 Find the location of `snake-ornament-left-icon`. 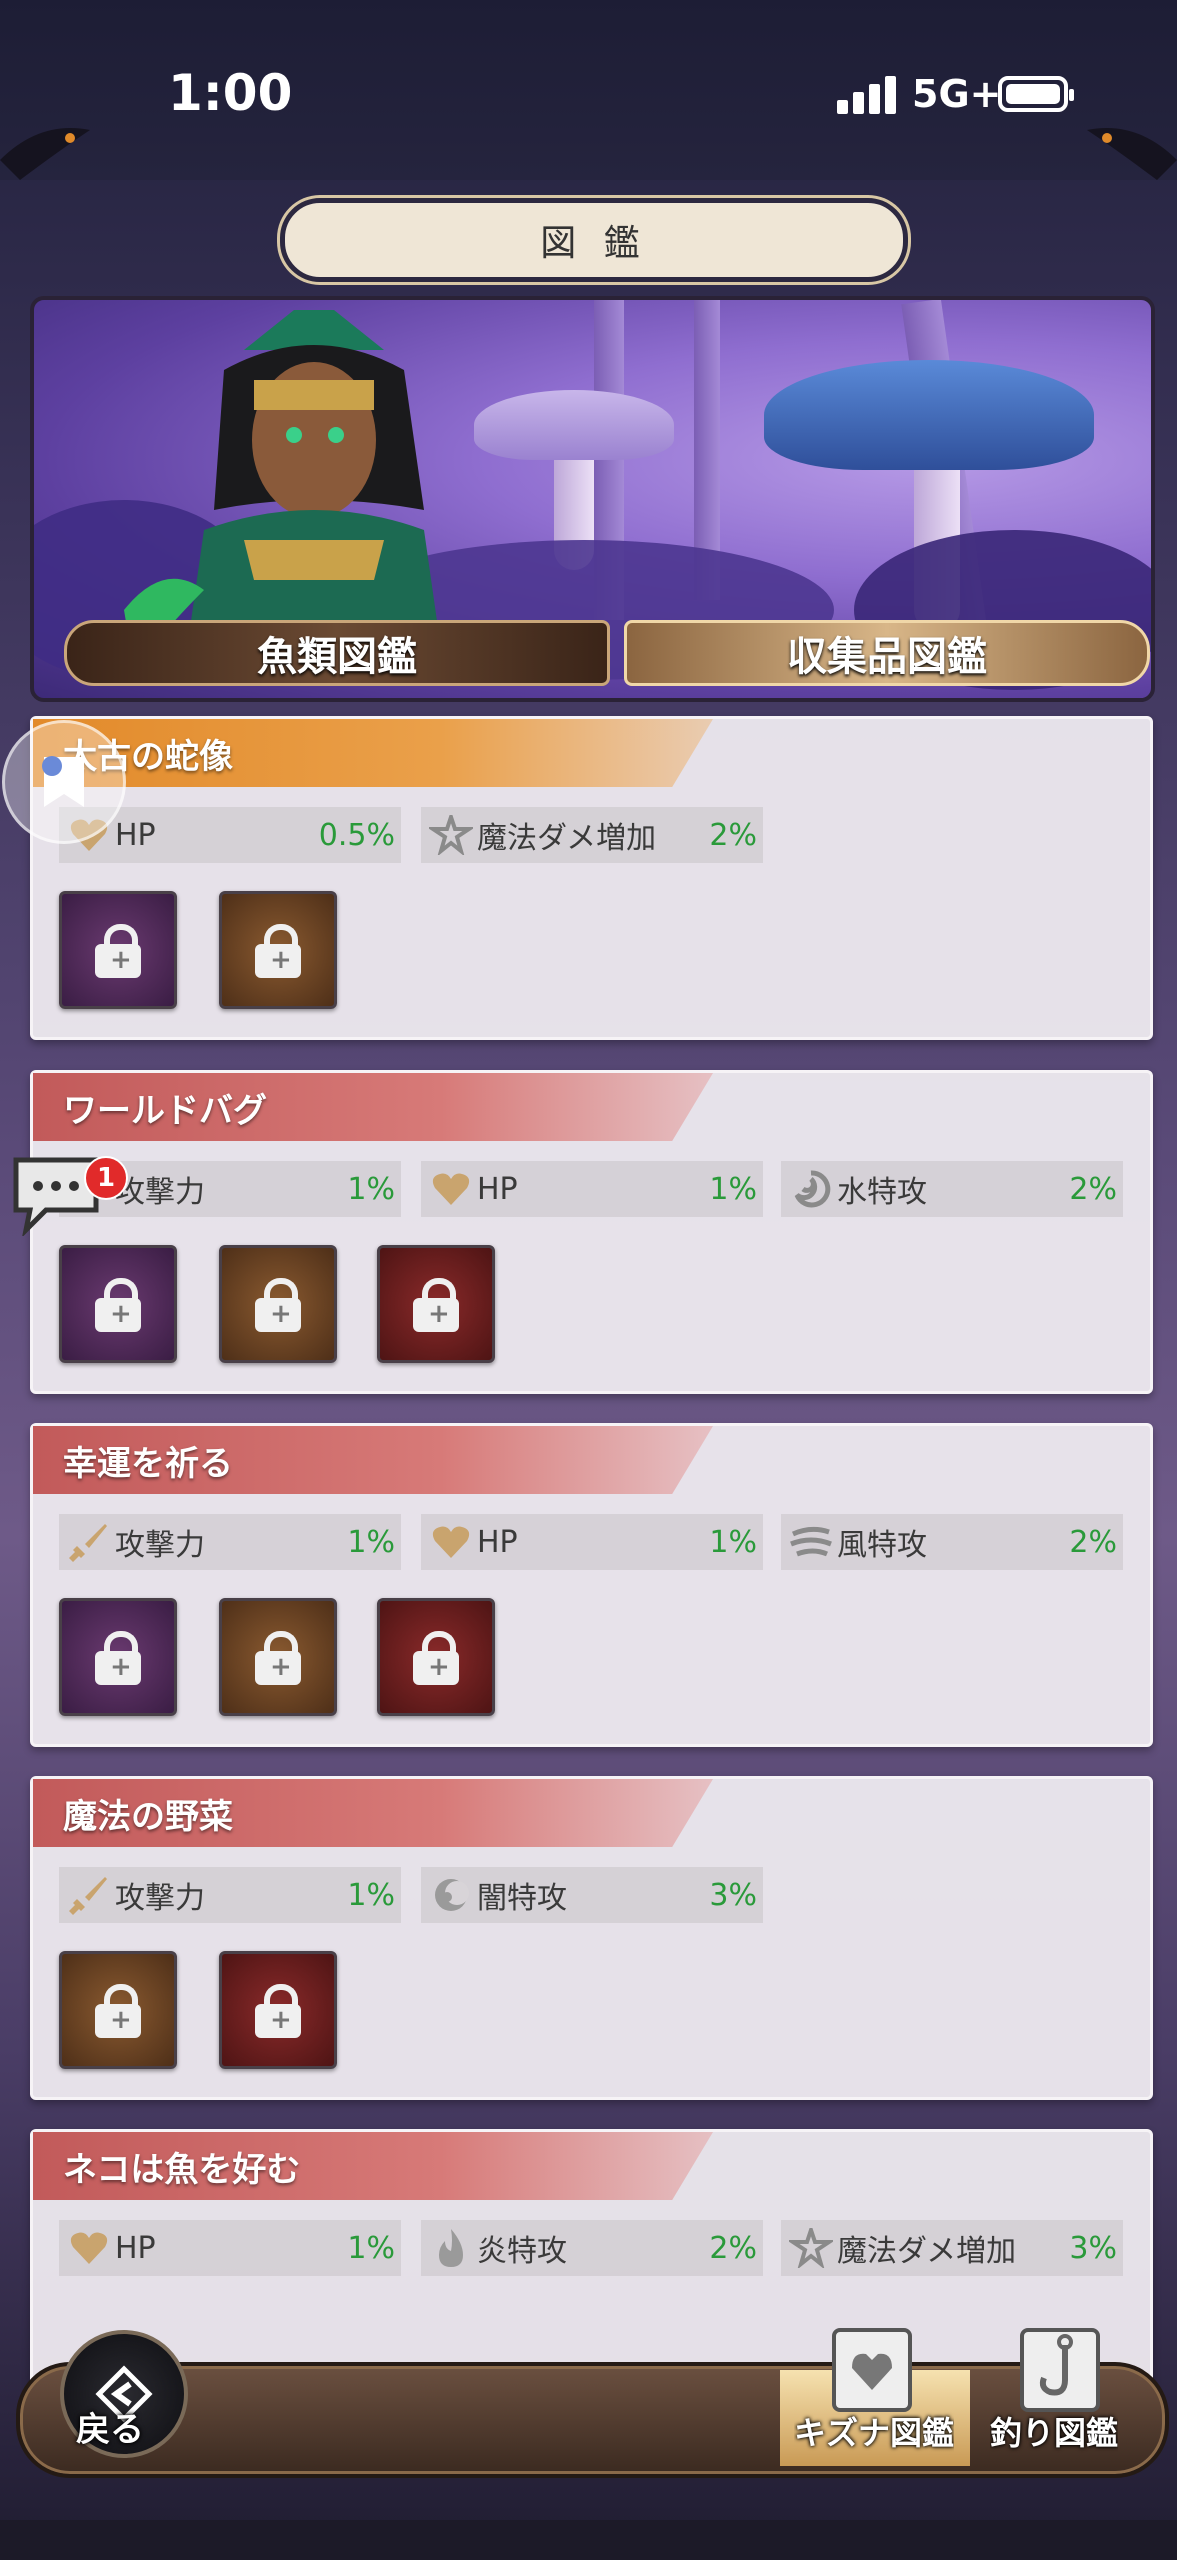

snake-ornament-left-icon is located at coordinates (45, 154).